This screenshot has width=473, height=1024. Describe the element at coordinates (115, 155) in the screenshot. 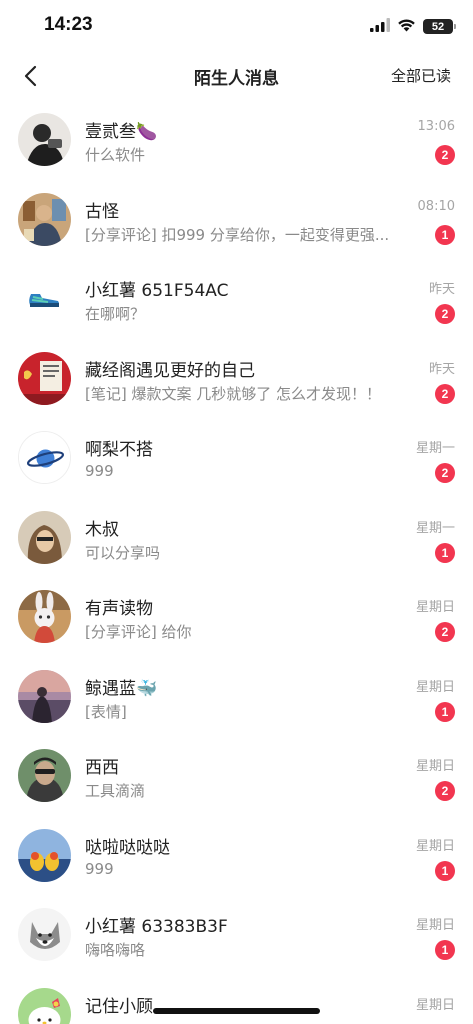

I see `conversation-preview: 什么软件` at that location.